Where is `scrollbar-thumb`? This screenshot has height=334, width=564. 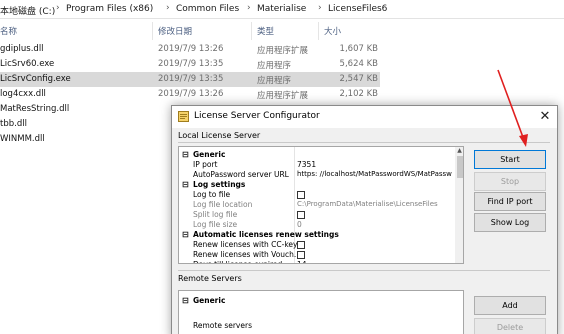
scrollbar-thumb is located at coordinates (460, 167).